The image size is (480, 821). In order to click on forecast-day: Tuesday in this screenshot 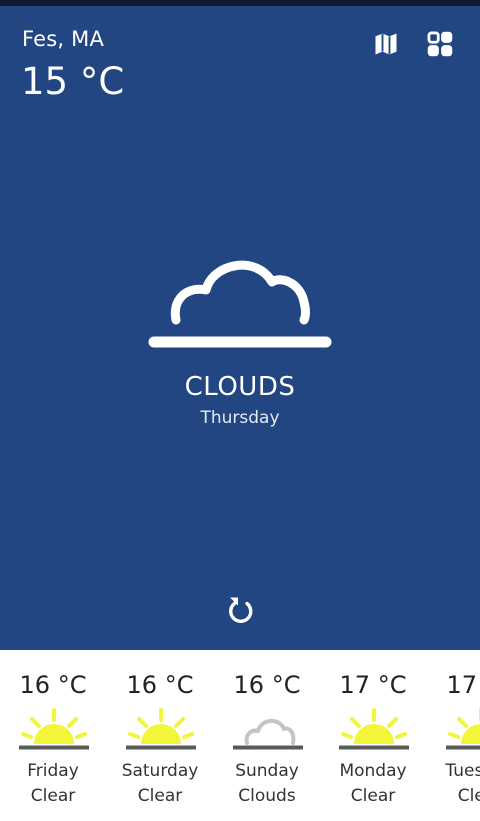, I will do `click(462, 771)`.